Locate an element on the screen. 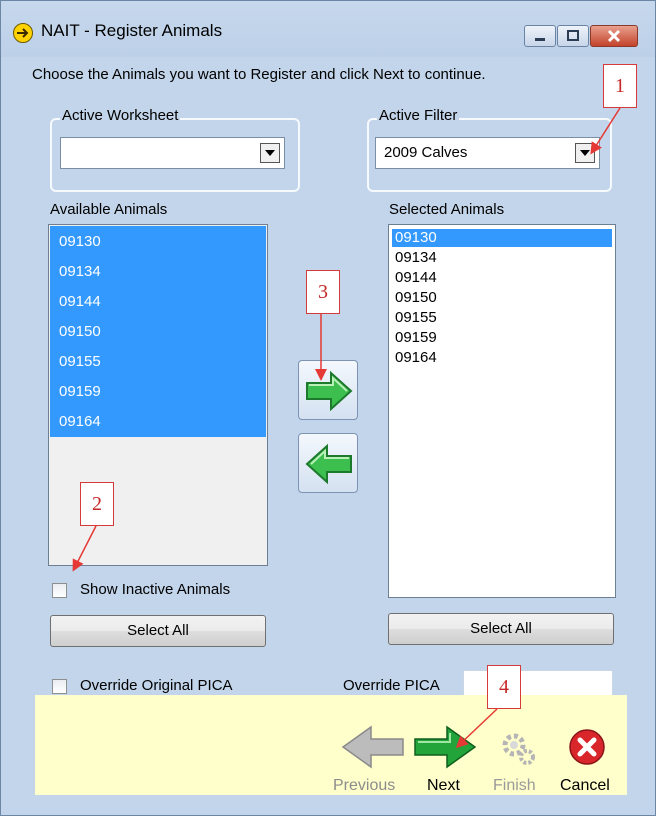 The width and height of the screenshot is (656, 816). maximize-button is located at coordinates (573, 36).